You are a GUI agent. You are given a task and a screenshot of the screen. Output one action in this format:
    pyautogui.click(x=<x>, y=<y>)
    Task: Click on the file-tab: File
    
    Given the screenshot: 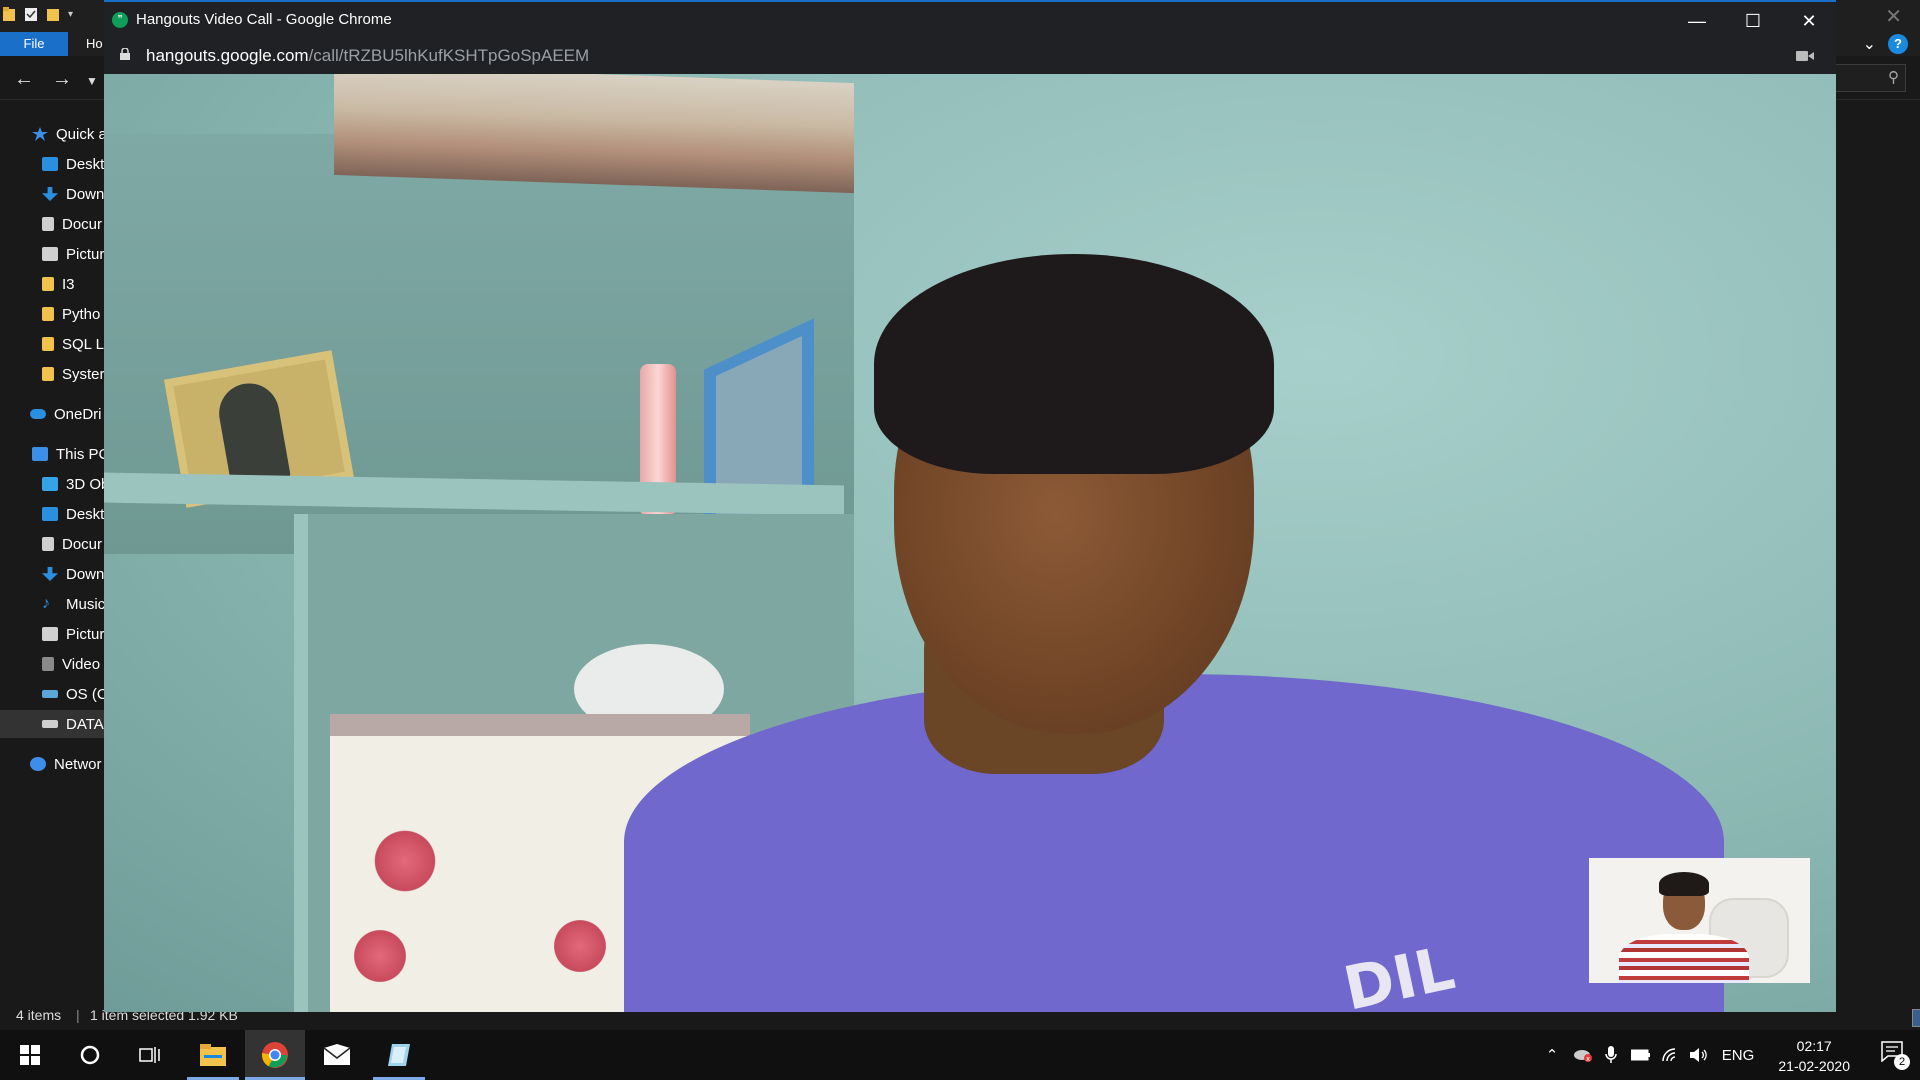 What is the action you would take?
    pyautogui.click(x=34, y=44)
    